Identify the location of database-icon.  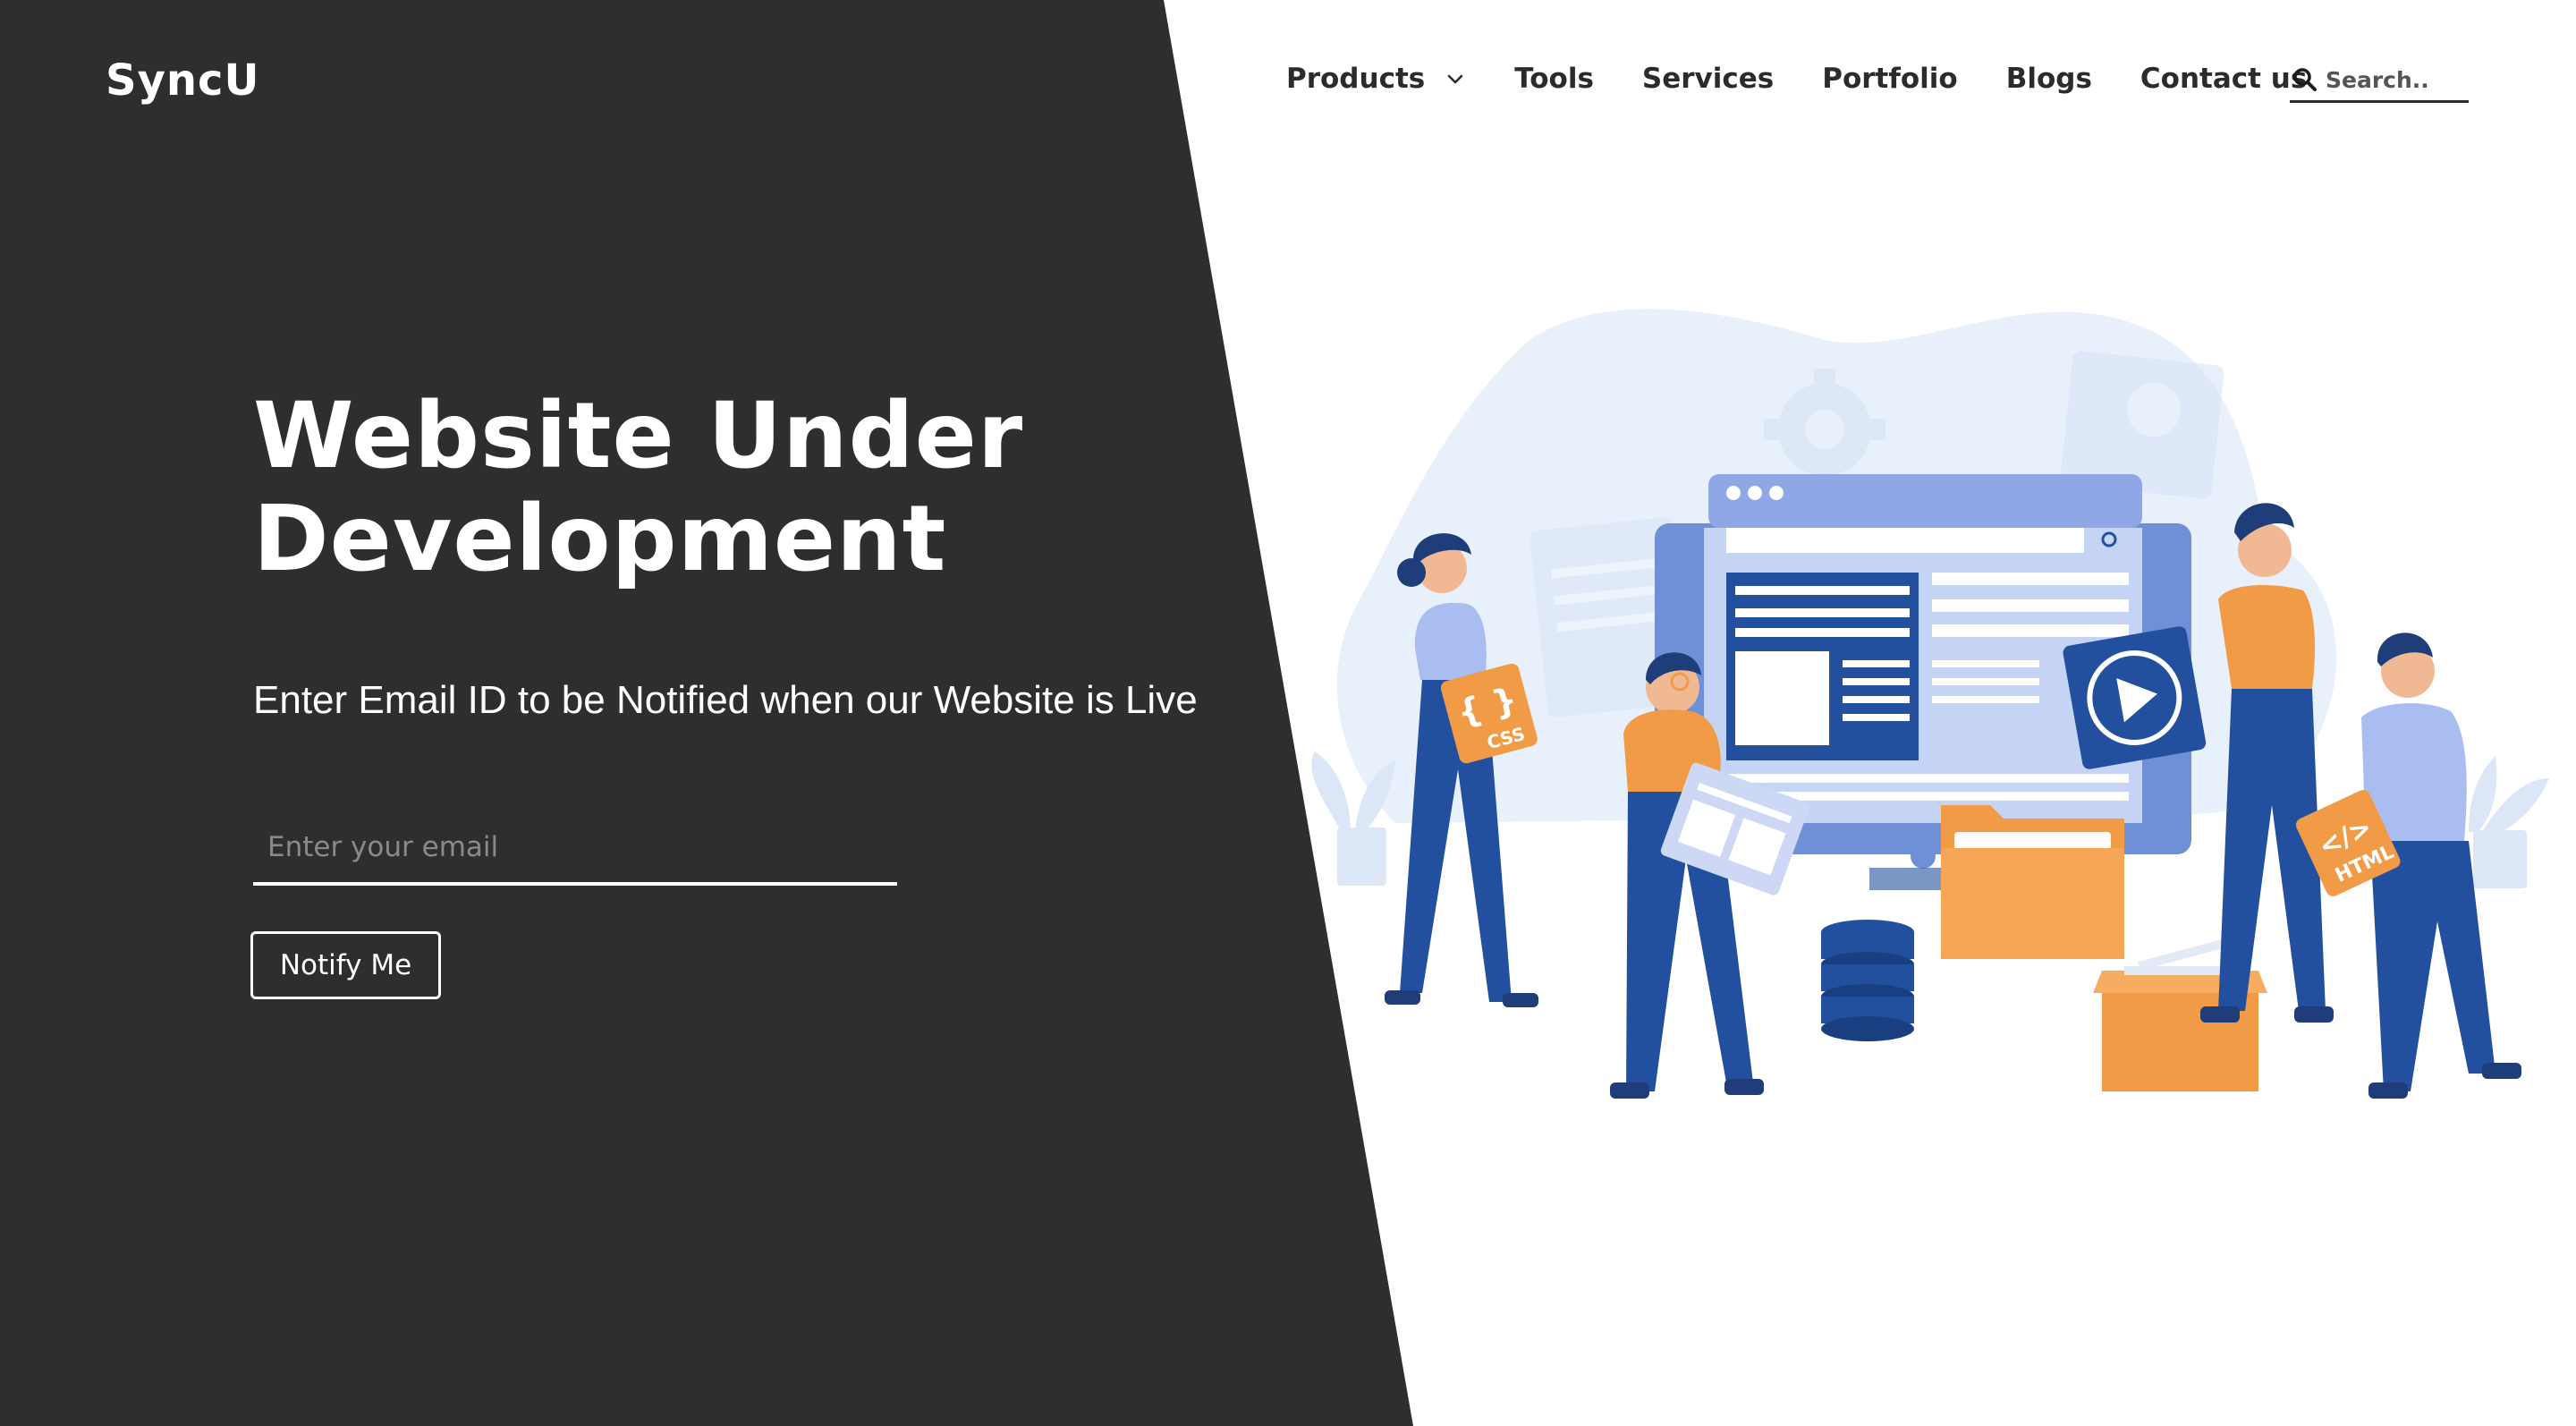
(1867, 981).